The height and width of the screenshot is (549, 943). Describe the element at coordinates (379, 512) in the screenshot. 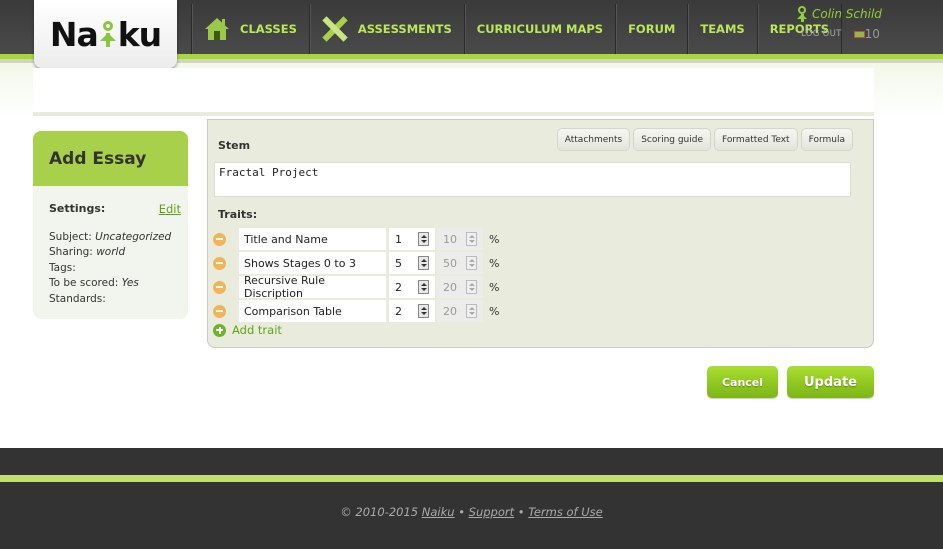

I see `copyright-text: © 2010-2015` at that location.